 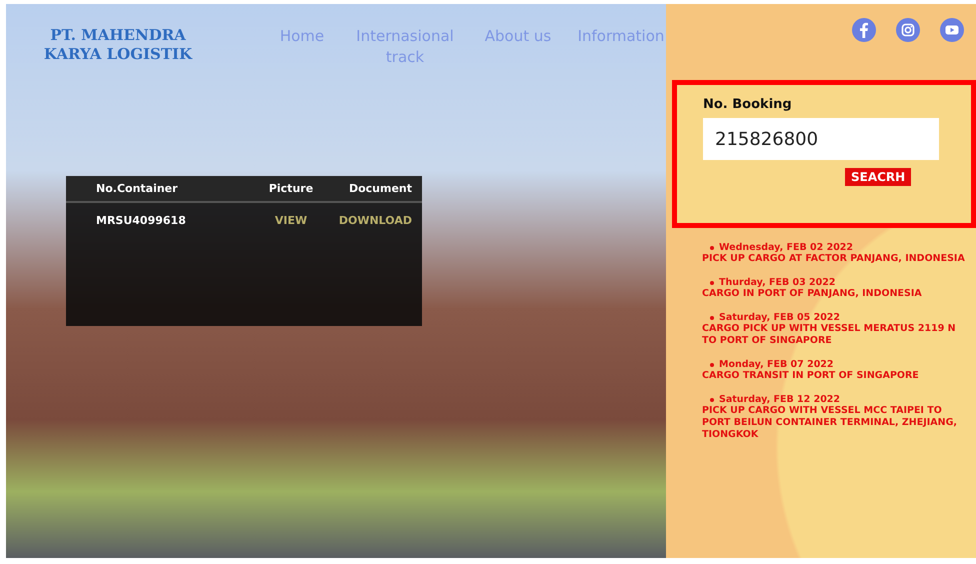 What do you see at coordinates (118, 45) in the screenshot?
I see `company-logo-text: PT. MAHENDRA KARYA LOGISTIK` at bounding box center [118, 45].